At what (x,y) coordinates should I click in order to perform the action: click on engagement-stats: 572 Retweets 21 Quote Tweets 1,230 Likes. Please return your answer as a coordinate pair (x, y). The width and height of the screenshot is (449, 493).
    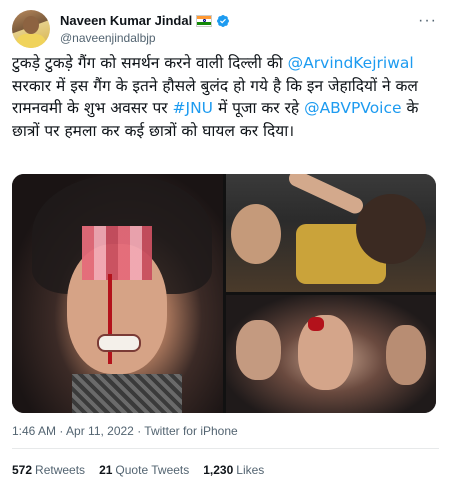
    Looking at the image, I should click on (138, 470).